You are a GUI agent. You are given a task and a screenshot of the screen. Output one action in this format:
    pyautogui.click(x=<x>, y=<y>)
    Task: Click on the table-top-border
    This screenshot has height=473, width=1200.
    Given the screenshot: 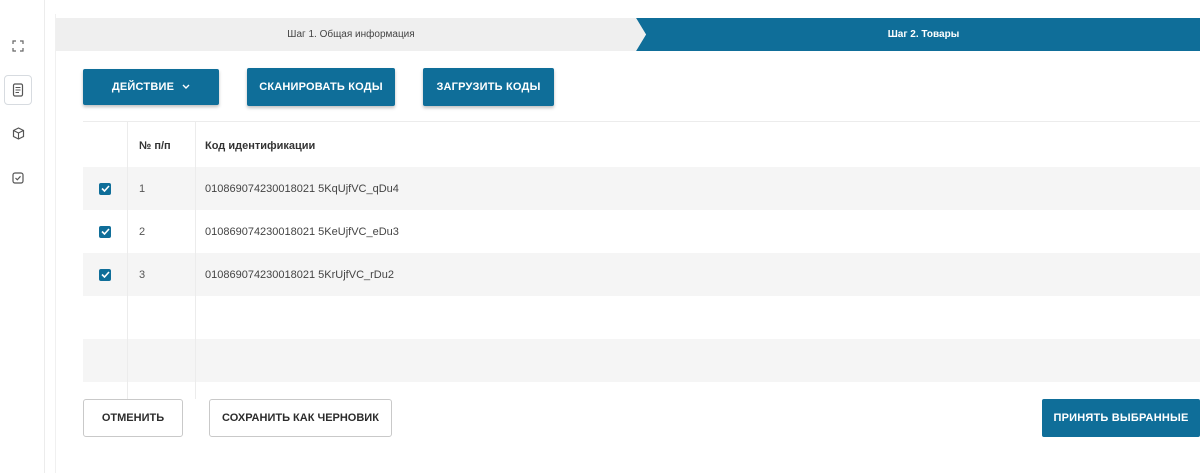 What is the action you would take?
    pyautogui.click(x=641, y=121)
    